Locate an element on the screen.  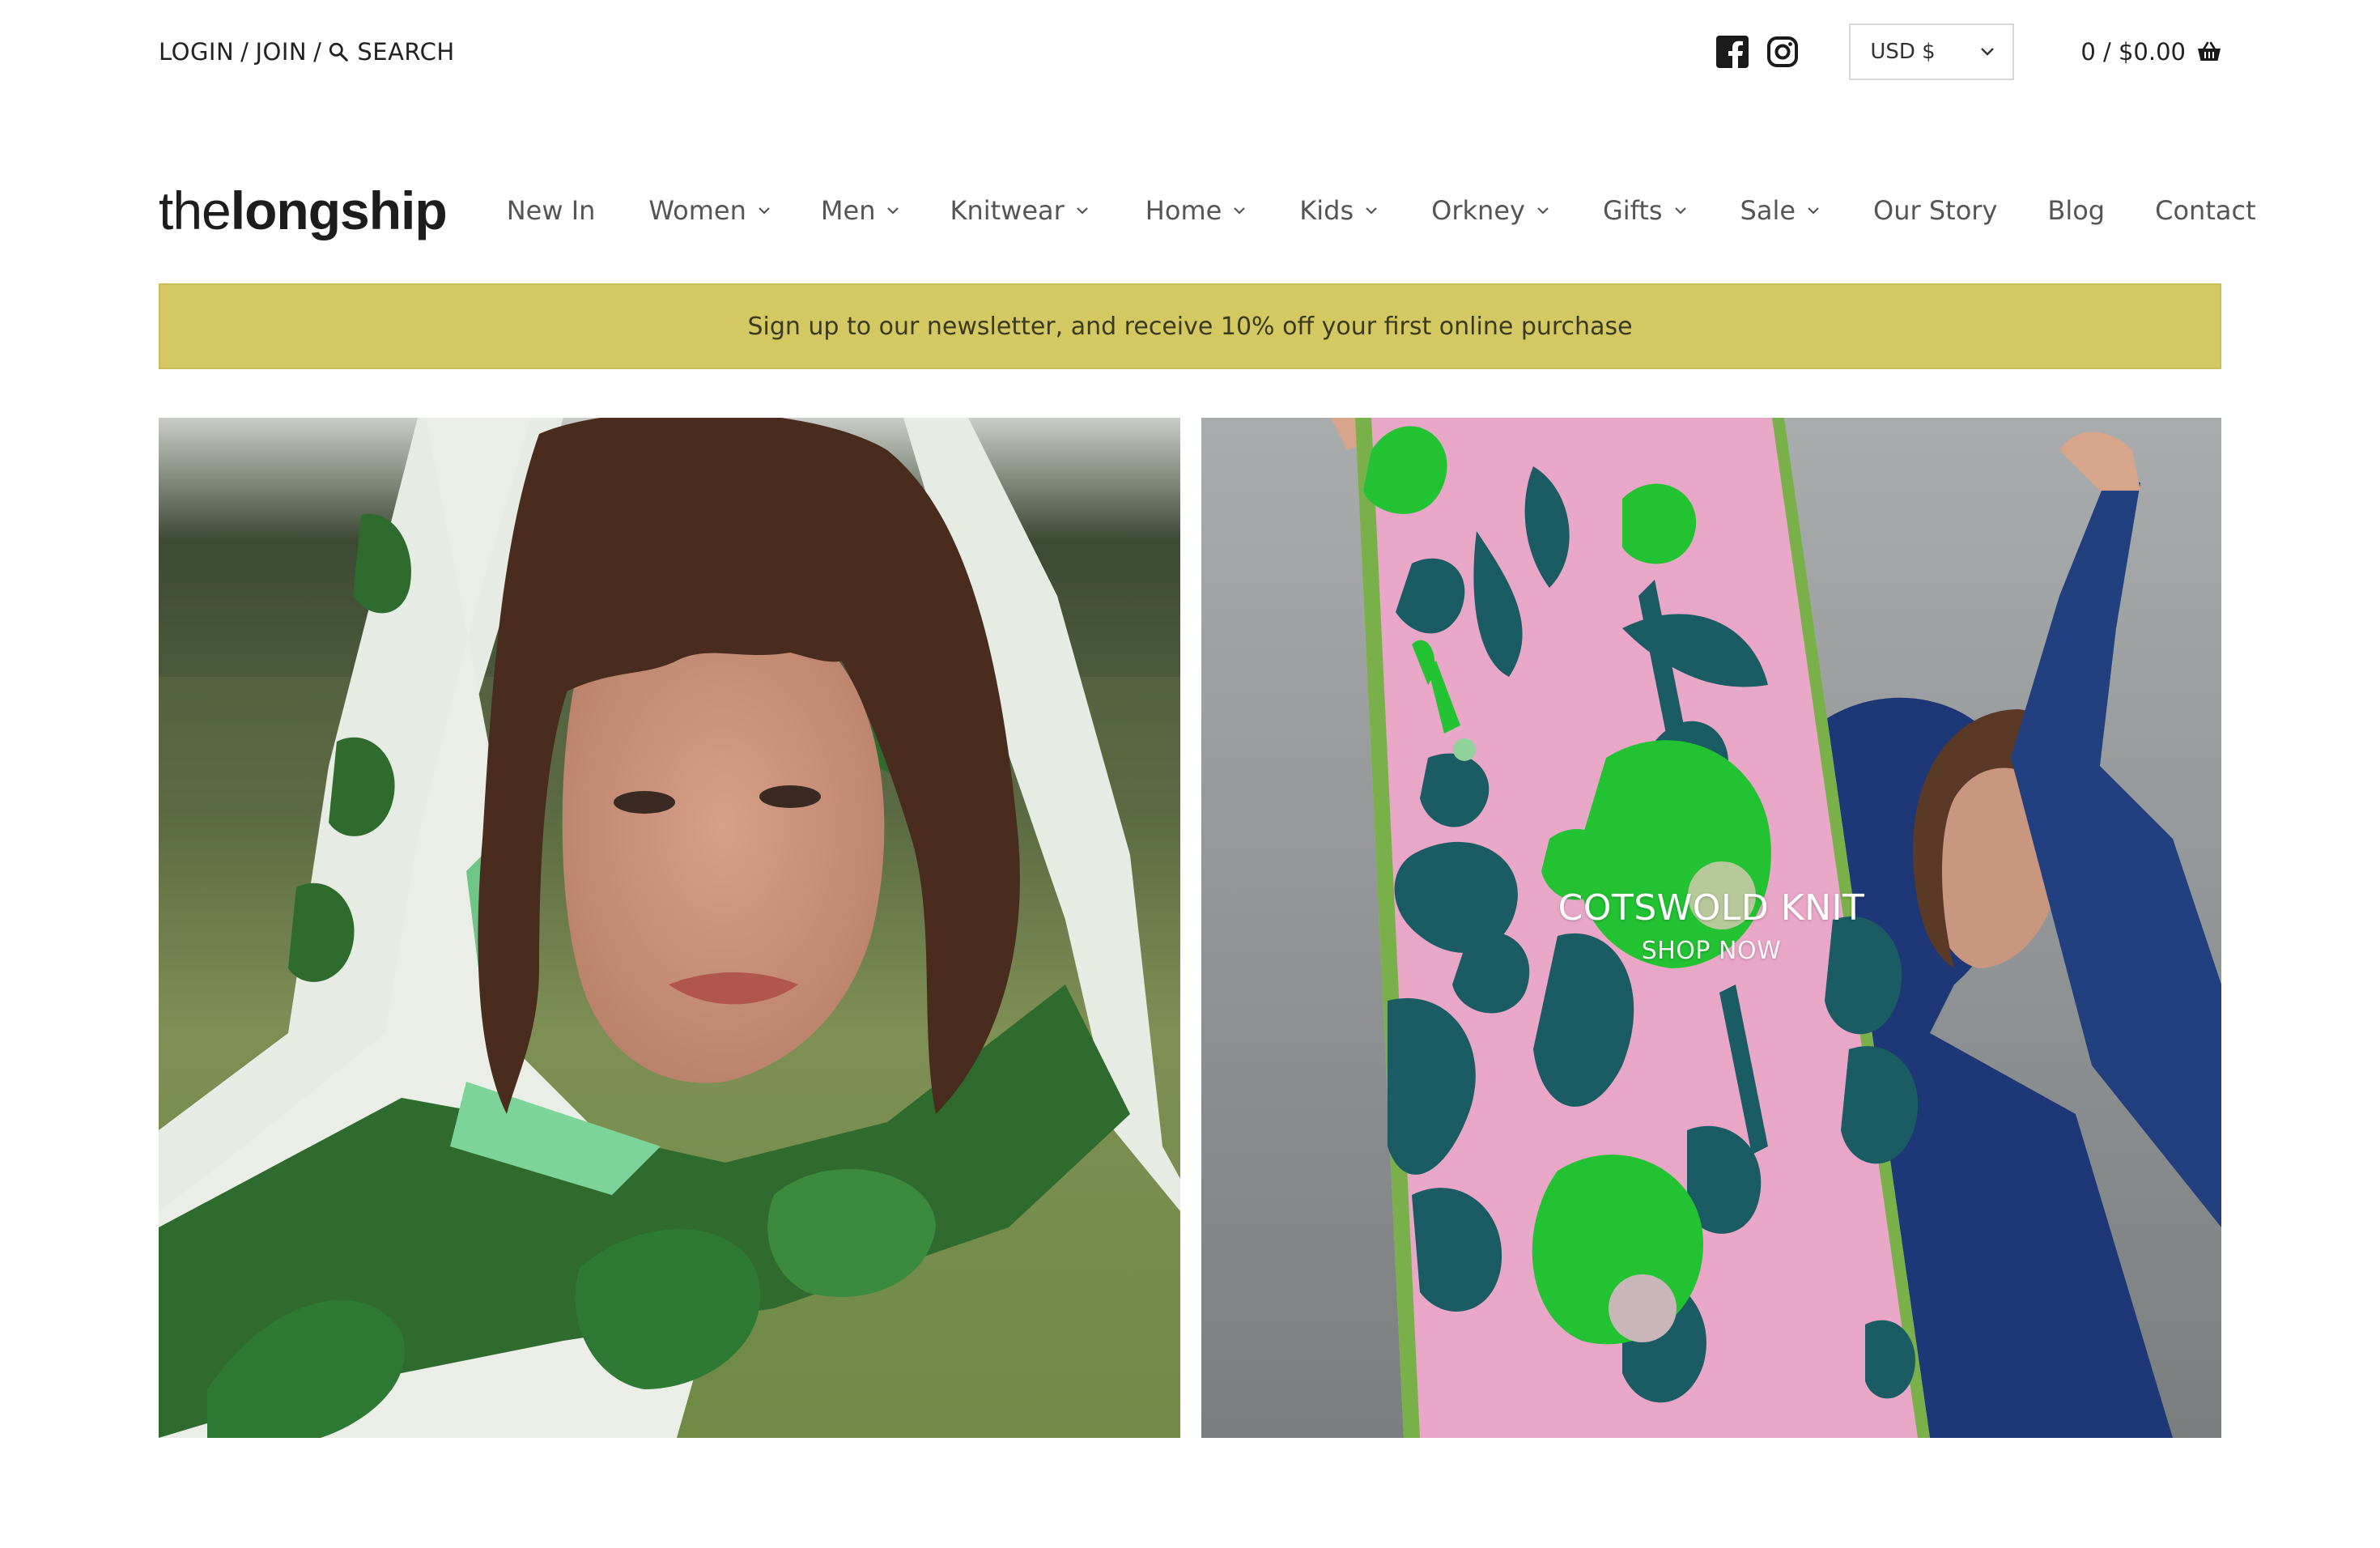
currency-select: USD $ is located at coordinates (1932, 52).